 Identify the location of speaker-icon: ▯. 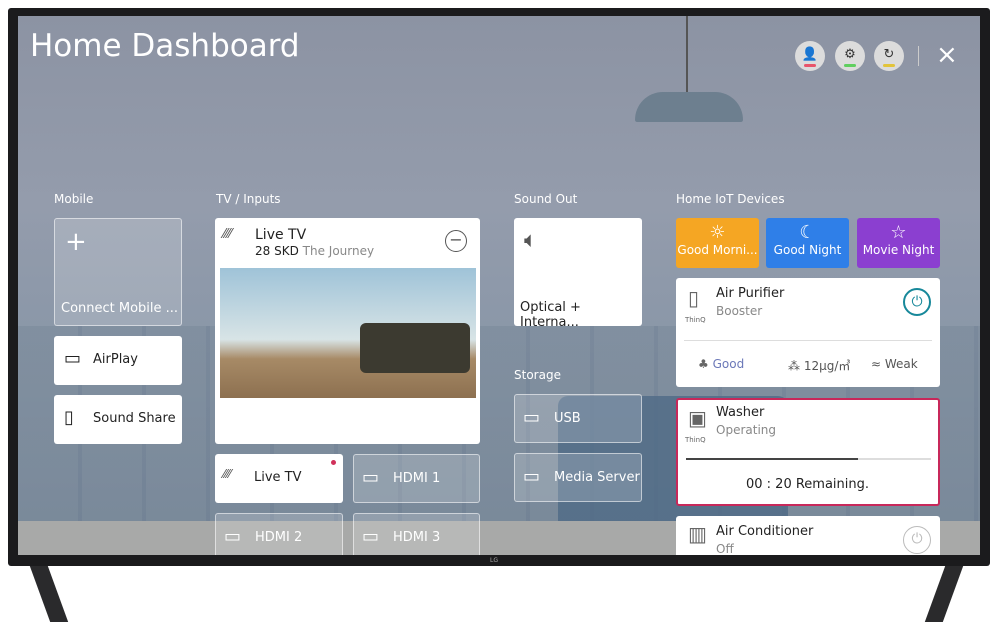
(69, 417).